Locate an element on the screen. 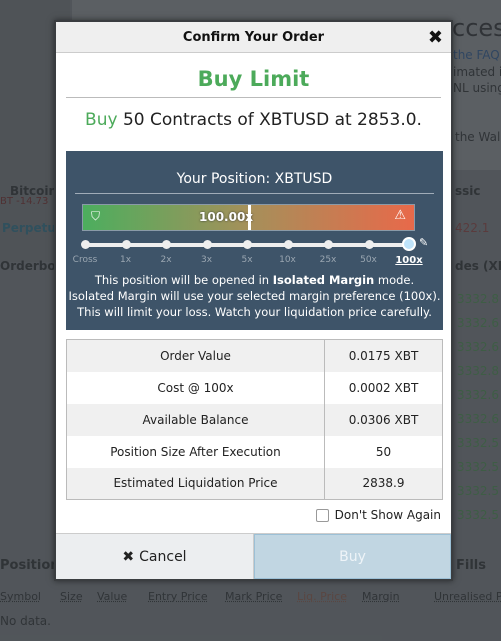 This screenshot has width=501, height=641. cancel-button: ✖ Cancel is located at coordinates (155, 556).